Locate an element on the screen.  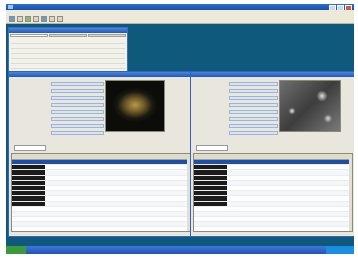
video-preview is located at coordinates (135, 106).